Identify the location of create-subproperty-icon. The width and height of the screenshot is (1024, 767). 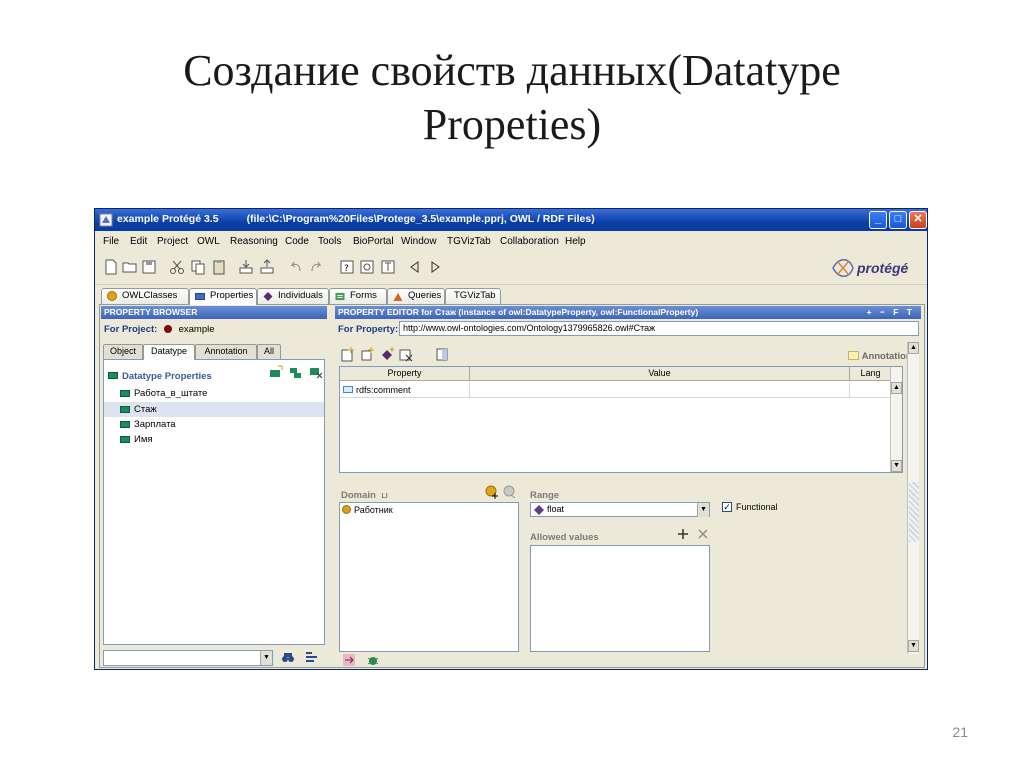
(296, 372).